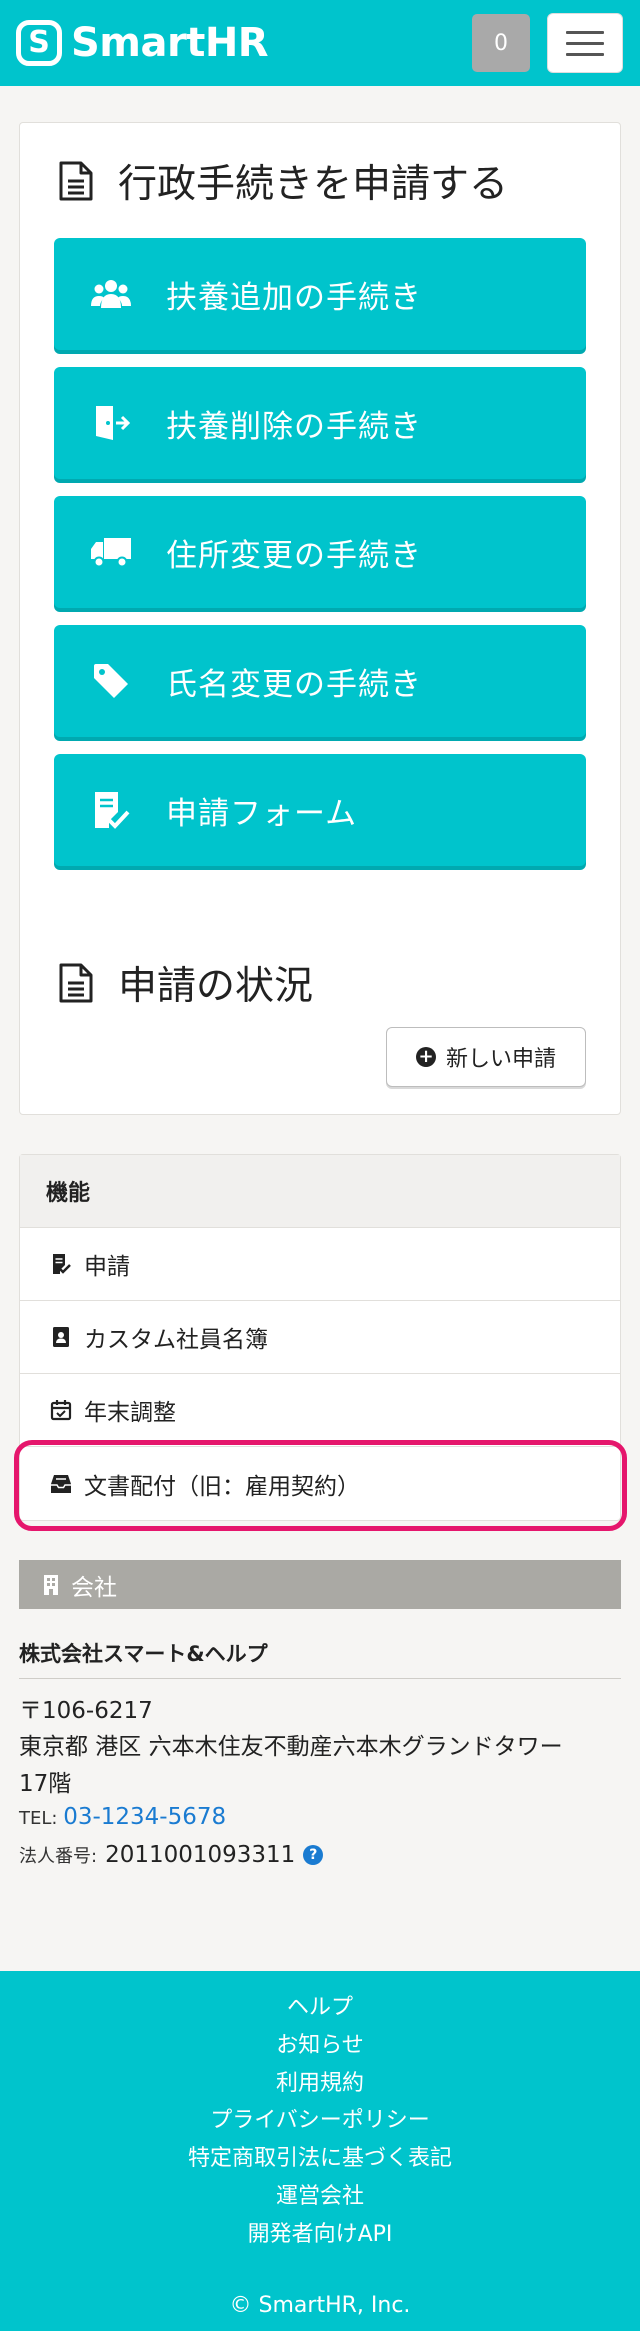 The height and width of the screenshot is (2331, 640). What do you see at coordinates (38, 1818) in the screenshot?
I see `tel-label: TEL:` at bounding box center [38, 1818].